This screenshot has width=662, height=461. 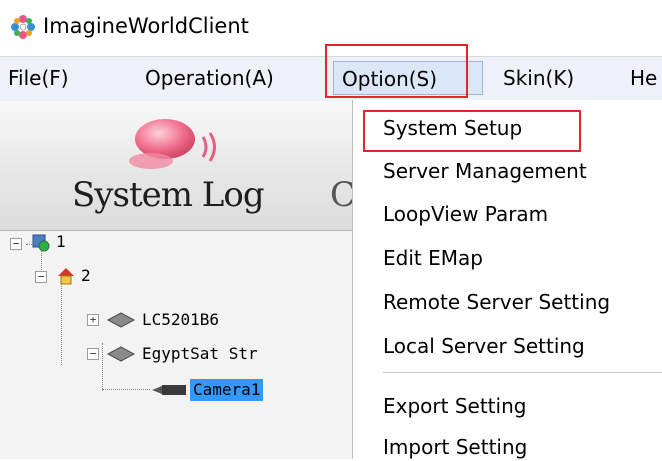 I want to click on tree-node-root: − 1, so click(x=176, y=242).